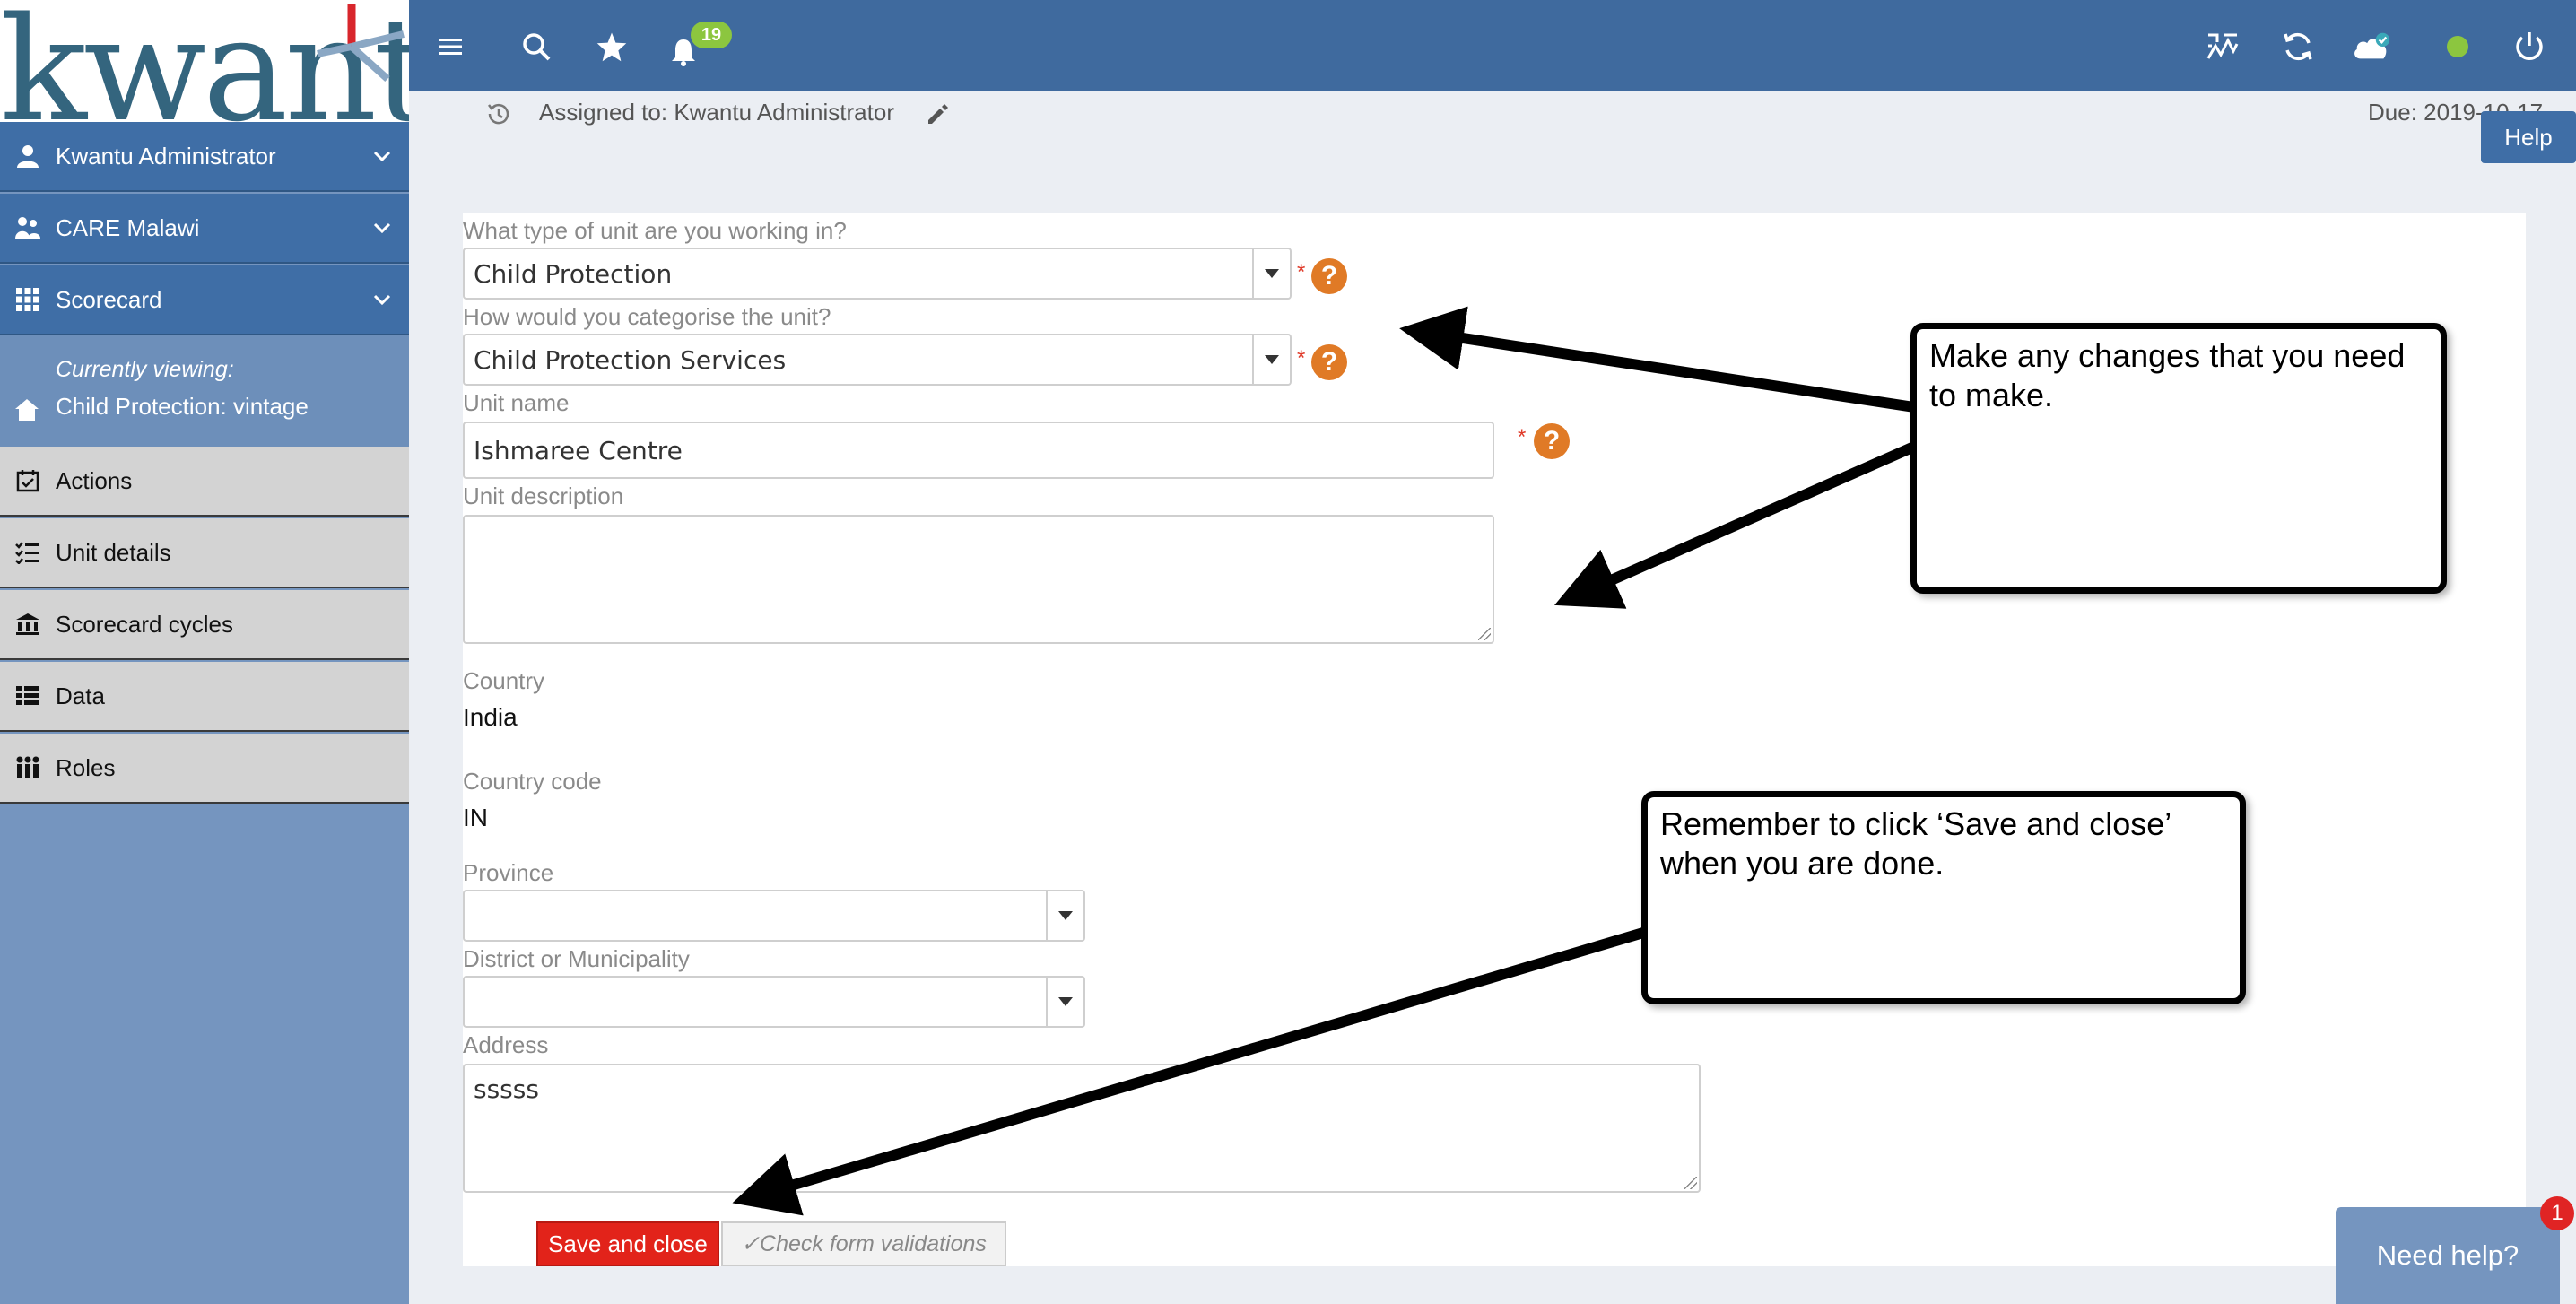  I want to click on sidebar-app: Scorecard, so click(204, 300).